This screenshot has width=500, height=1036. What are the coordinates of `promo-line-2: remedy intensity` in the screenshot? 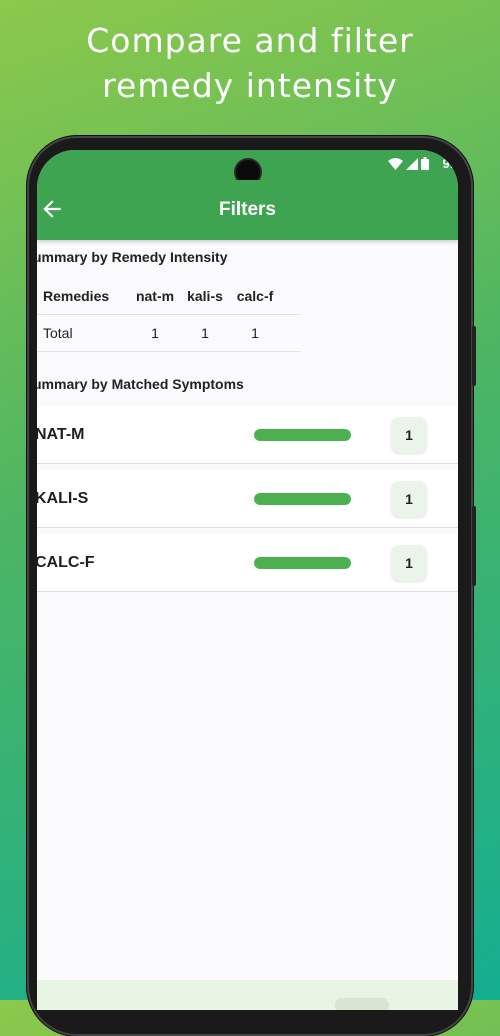 It's located at (250, 85).